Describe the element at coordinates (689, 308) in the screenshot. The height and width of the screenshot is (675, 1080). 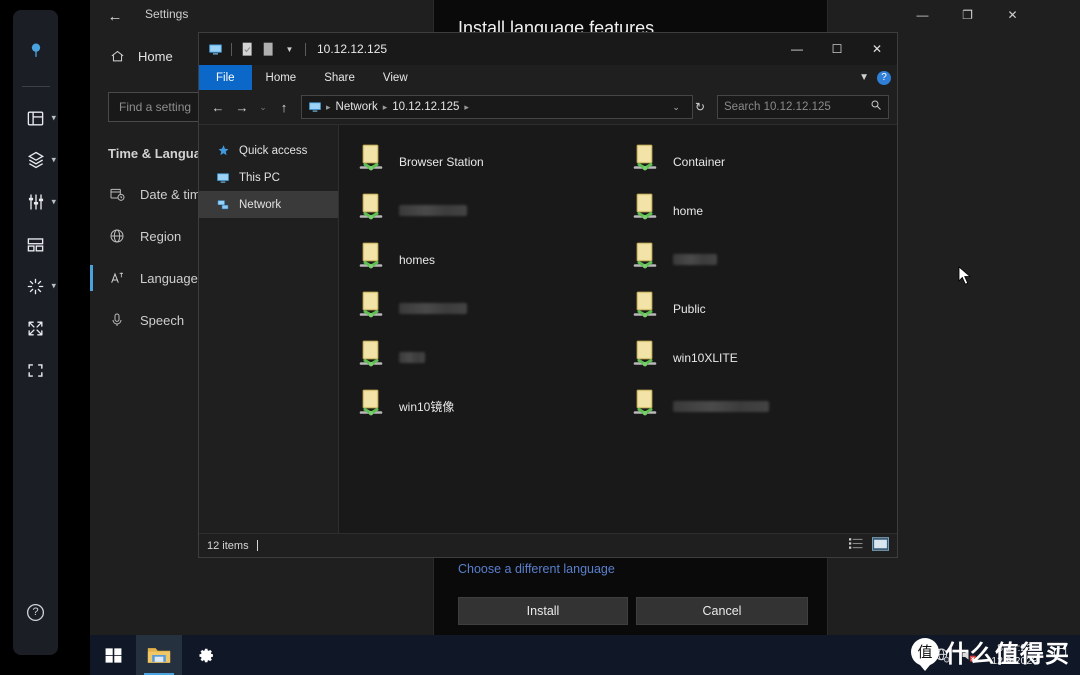
I see `file-item-label: Public` at that location.